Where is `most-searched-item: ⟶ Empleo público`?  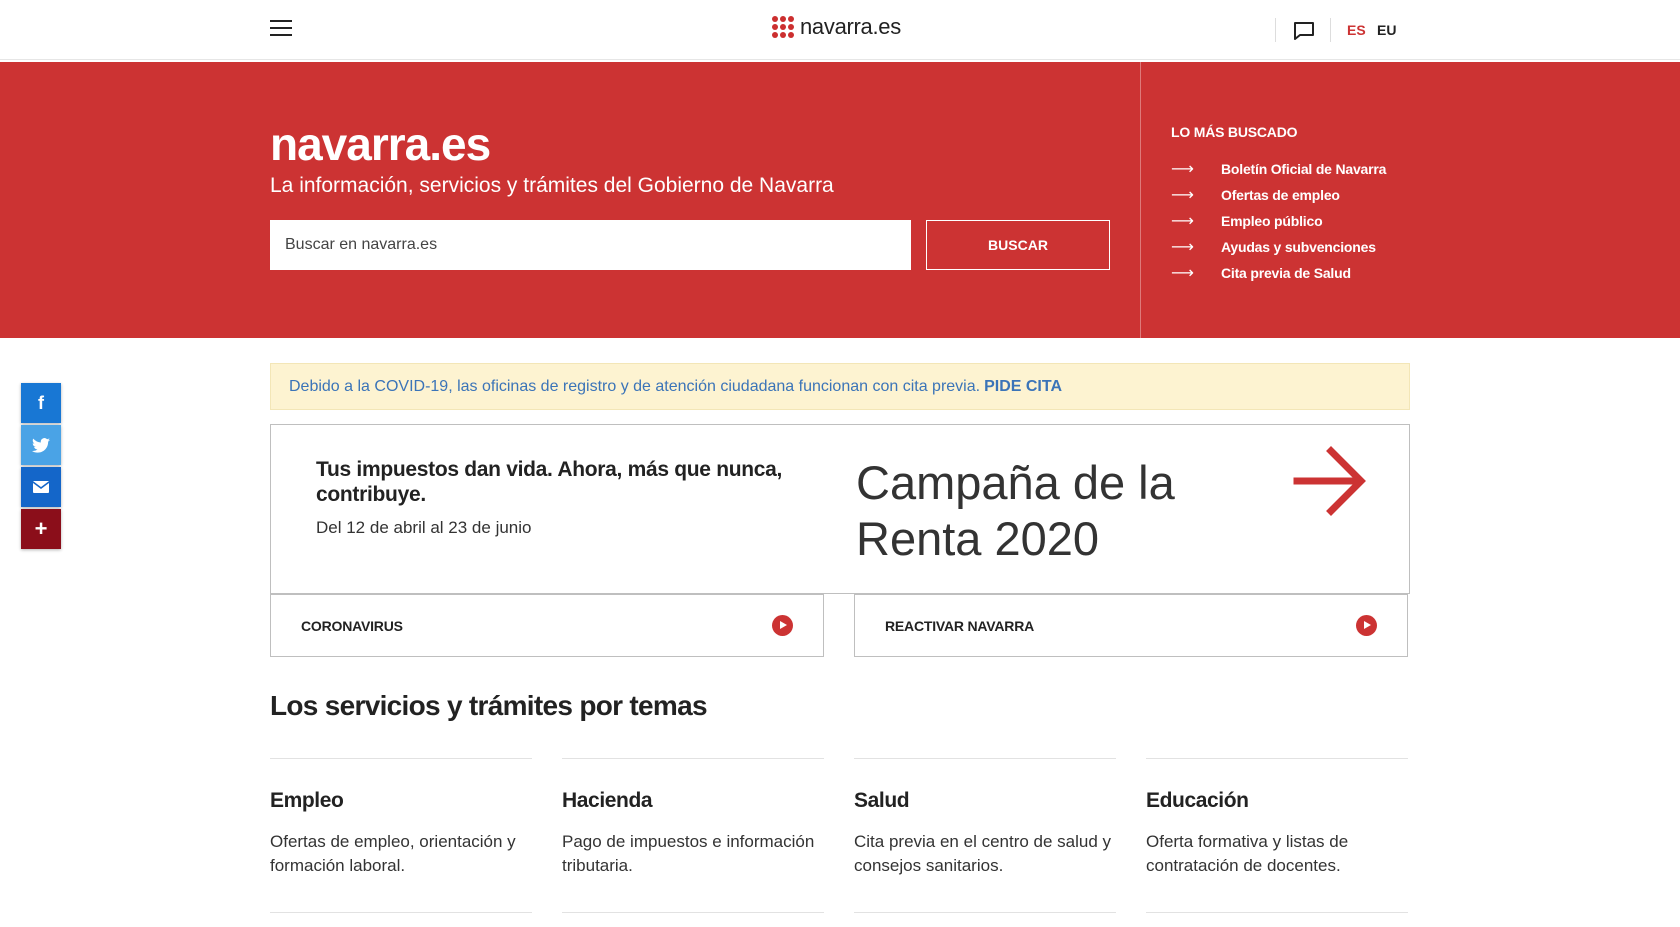 most-searched-item: ⟶ Empleo público is located at coordinates (1278, 221).